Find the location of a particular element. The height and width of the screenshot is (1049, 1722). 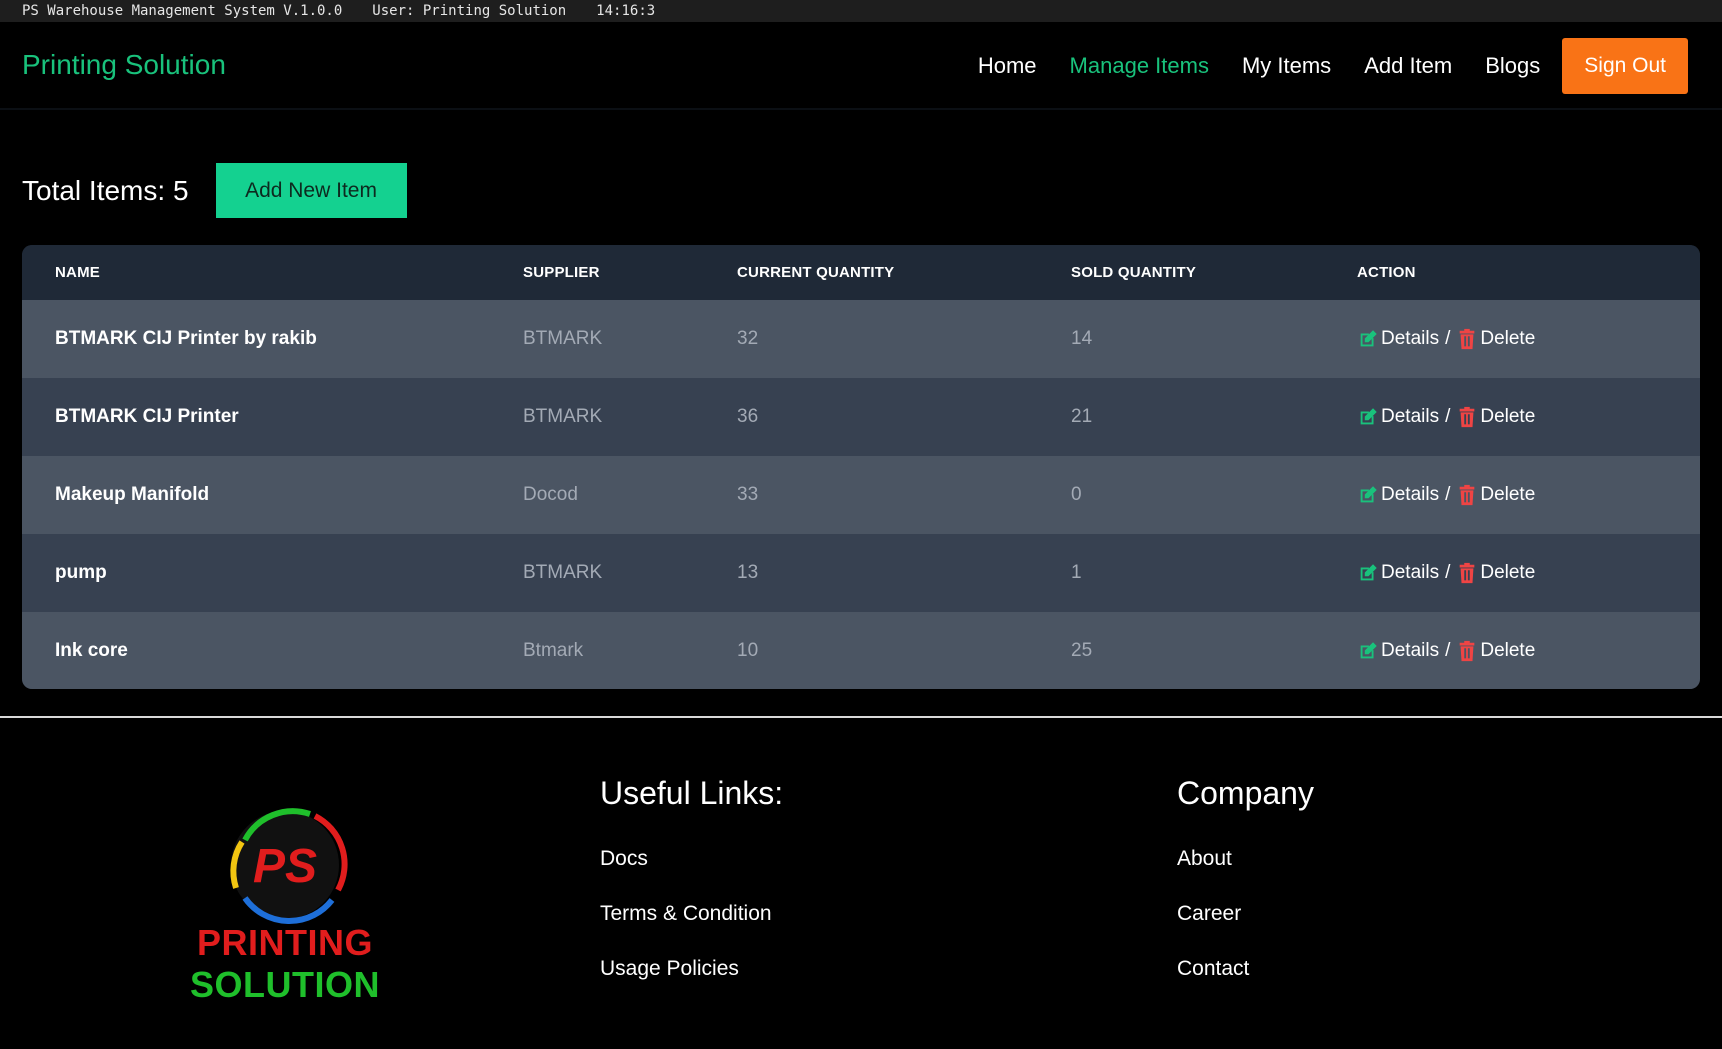

logo-word-printing: PRINTING is located at coordinates (284, 942).